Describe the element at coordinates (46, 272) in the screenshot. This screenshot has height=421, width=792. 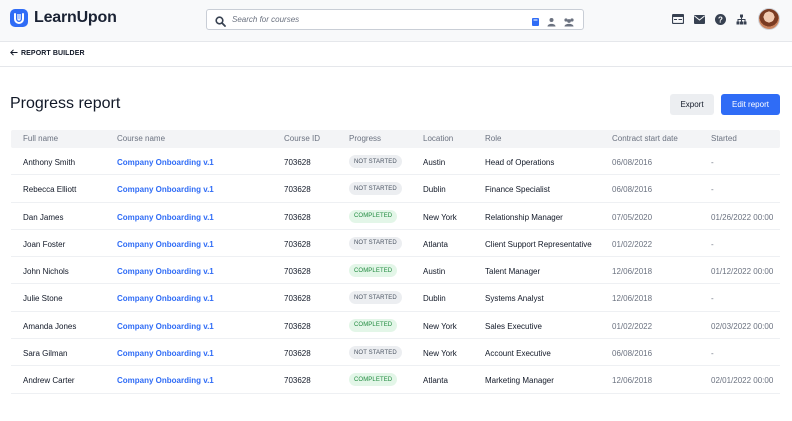
I see `full-name-cell: John Nichols` at that location.